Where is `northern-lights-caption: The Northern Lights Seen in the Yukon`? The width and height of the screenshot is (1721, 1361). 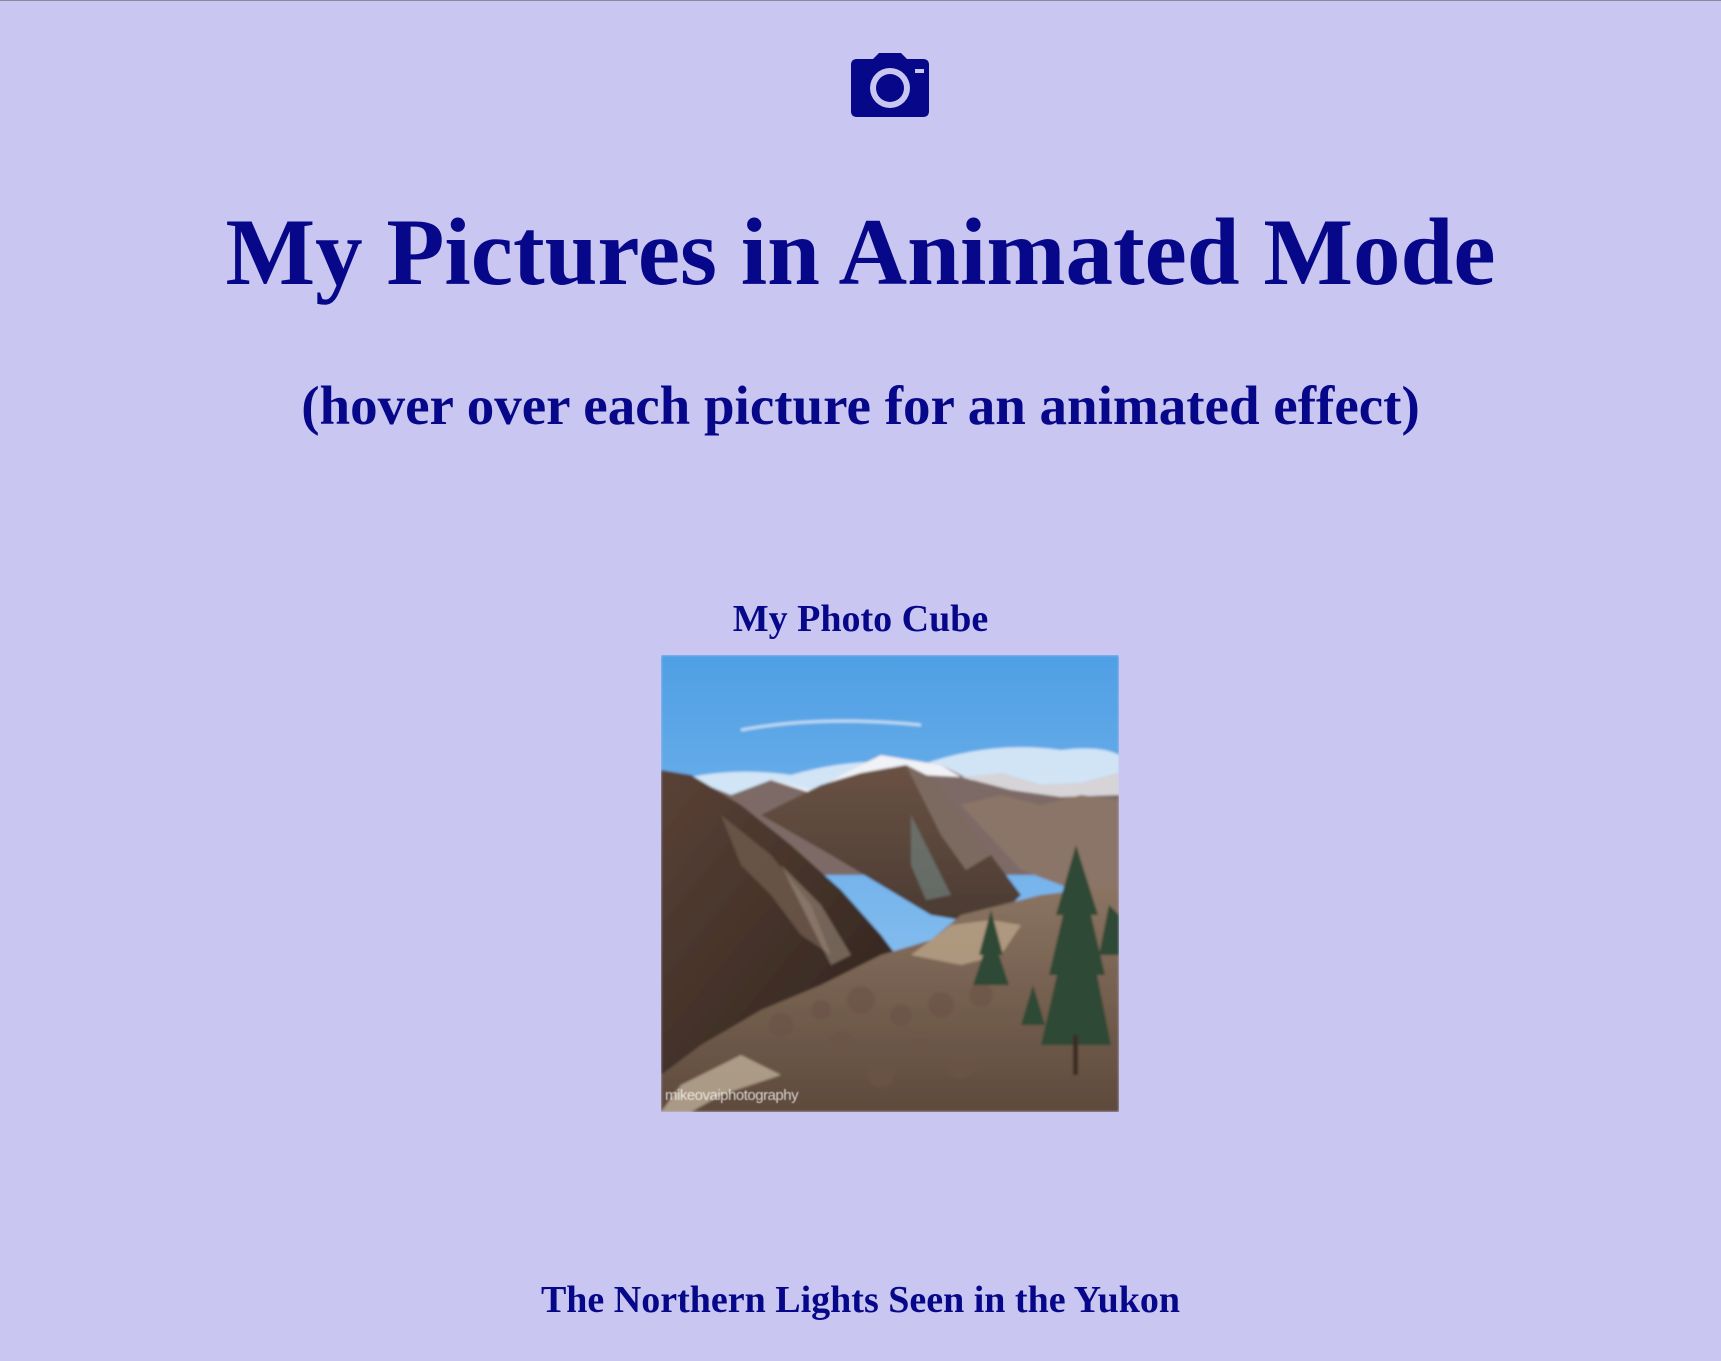
northern-lights-caption: The Northern Lights Seen in the Yukon is located at coordinates (860, 1300).